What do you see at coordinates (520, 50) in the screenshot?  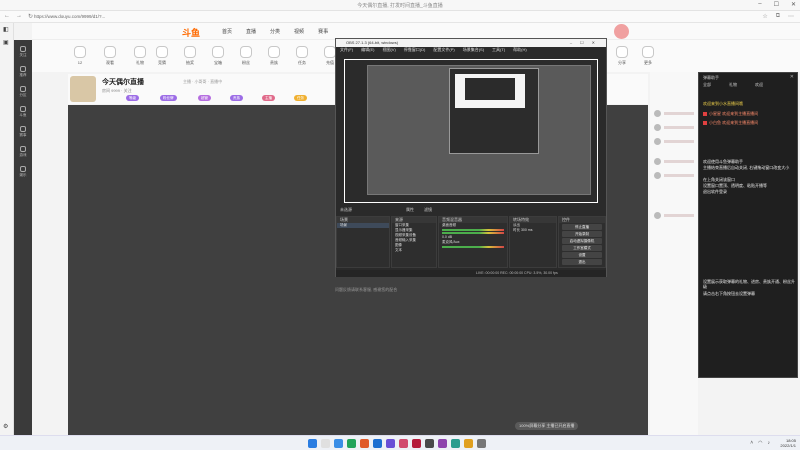 I see `obs-menu-help: 帮助(H)` at bounding box center [520, 50].